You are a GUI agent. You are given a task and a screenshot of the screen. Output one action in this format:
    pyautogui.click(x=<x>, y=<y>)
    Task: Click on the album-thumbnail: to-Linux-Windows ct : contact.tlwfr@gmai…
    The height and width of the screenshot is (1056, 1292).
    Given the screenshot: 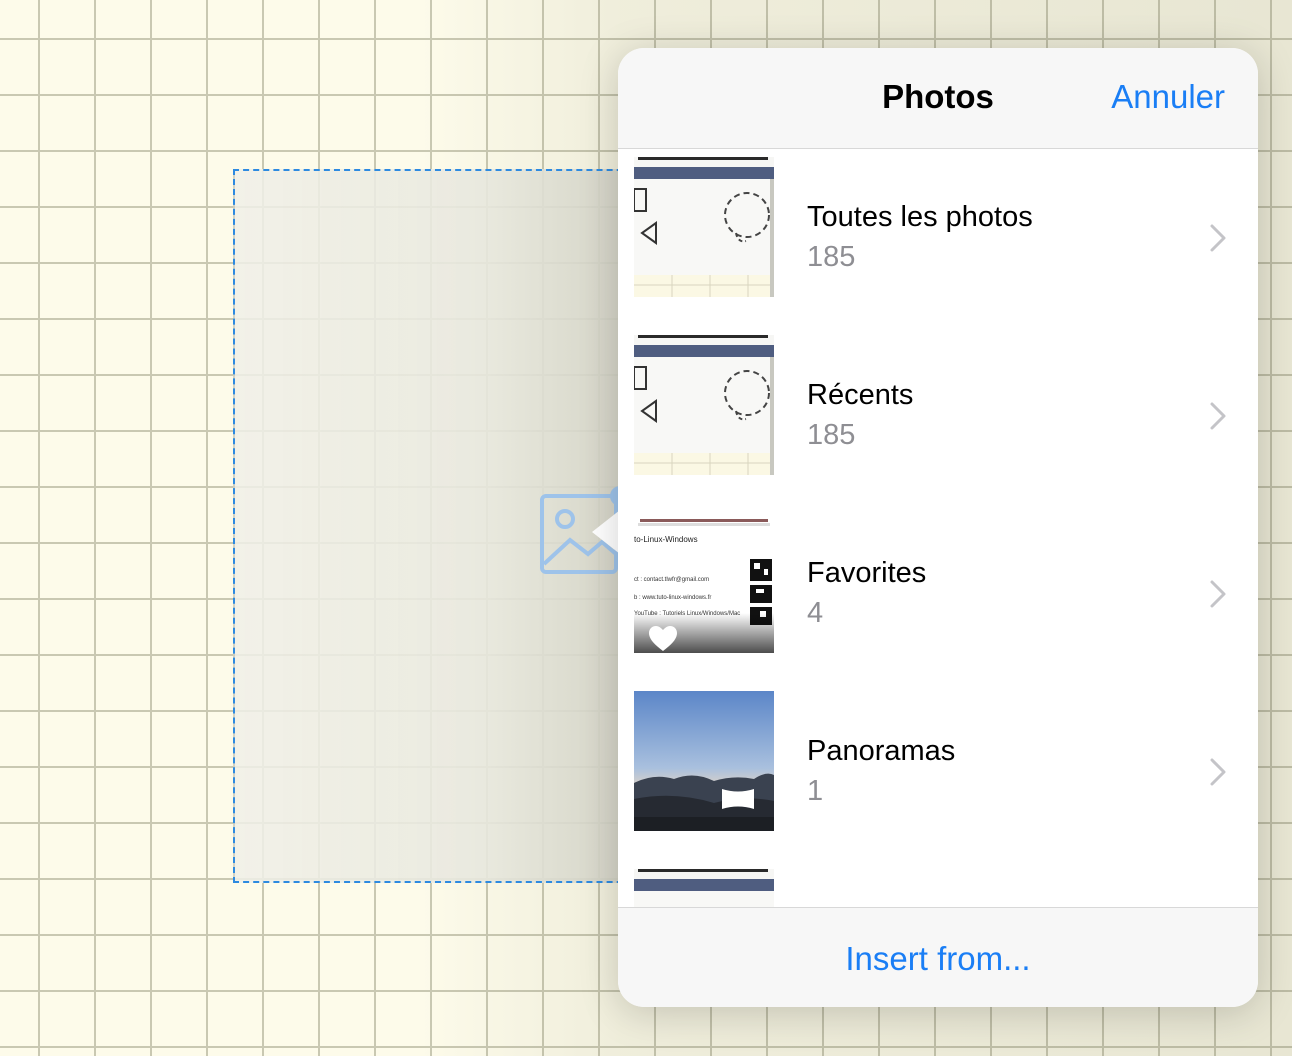 What is the action you would take?
    pyautogui.click(x=704, y=583)
    